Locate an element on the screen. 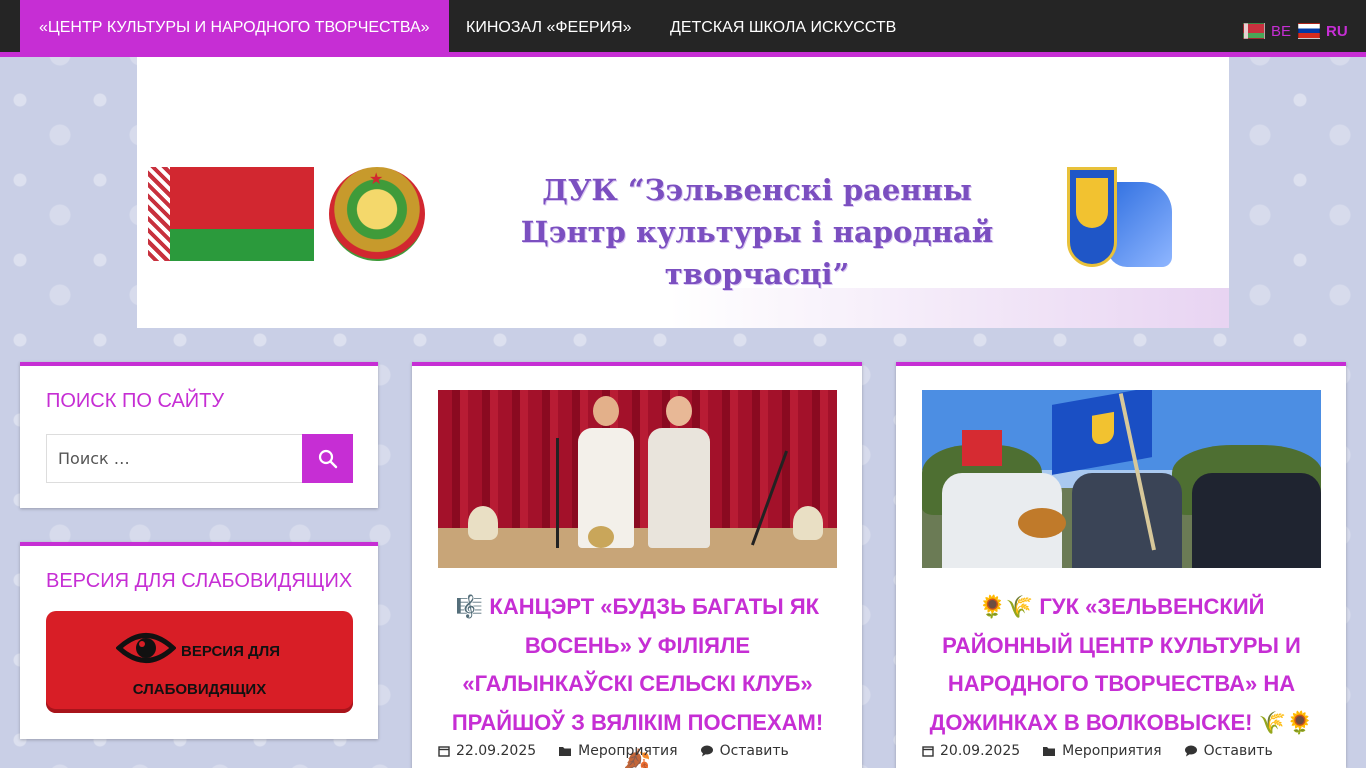 The image size is (1366, 768). eye-icon is located at coordinates (146, 648).